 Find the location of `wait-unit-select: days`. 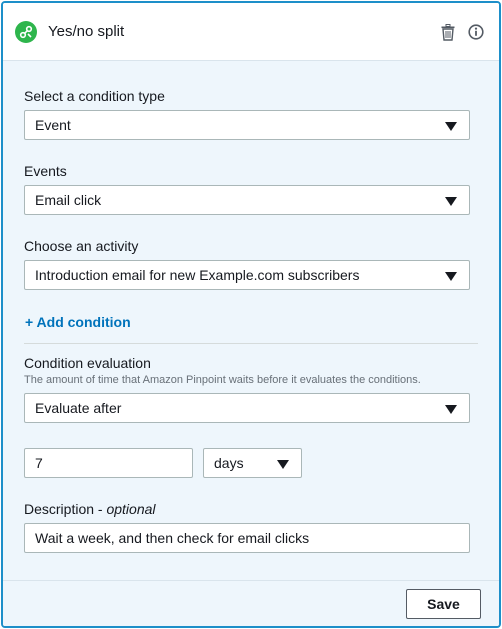

wait-unit-select: days is located at coordinates (252, 463).